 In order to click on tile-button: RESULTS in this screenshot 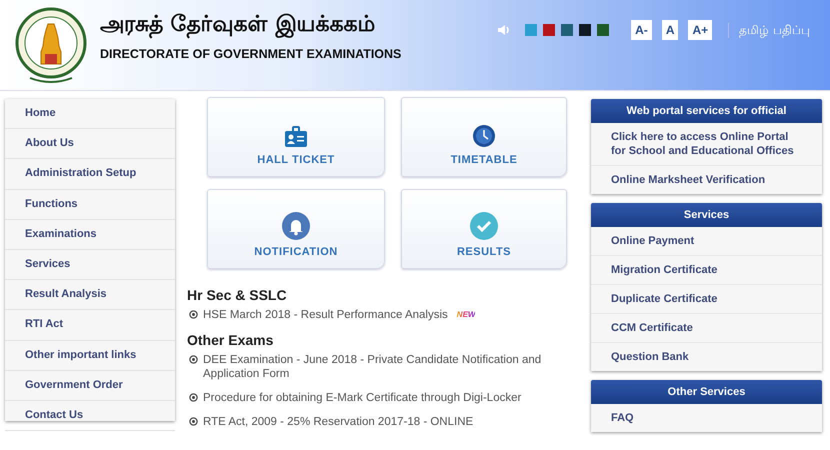, I will do `click(484, 229)`.